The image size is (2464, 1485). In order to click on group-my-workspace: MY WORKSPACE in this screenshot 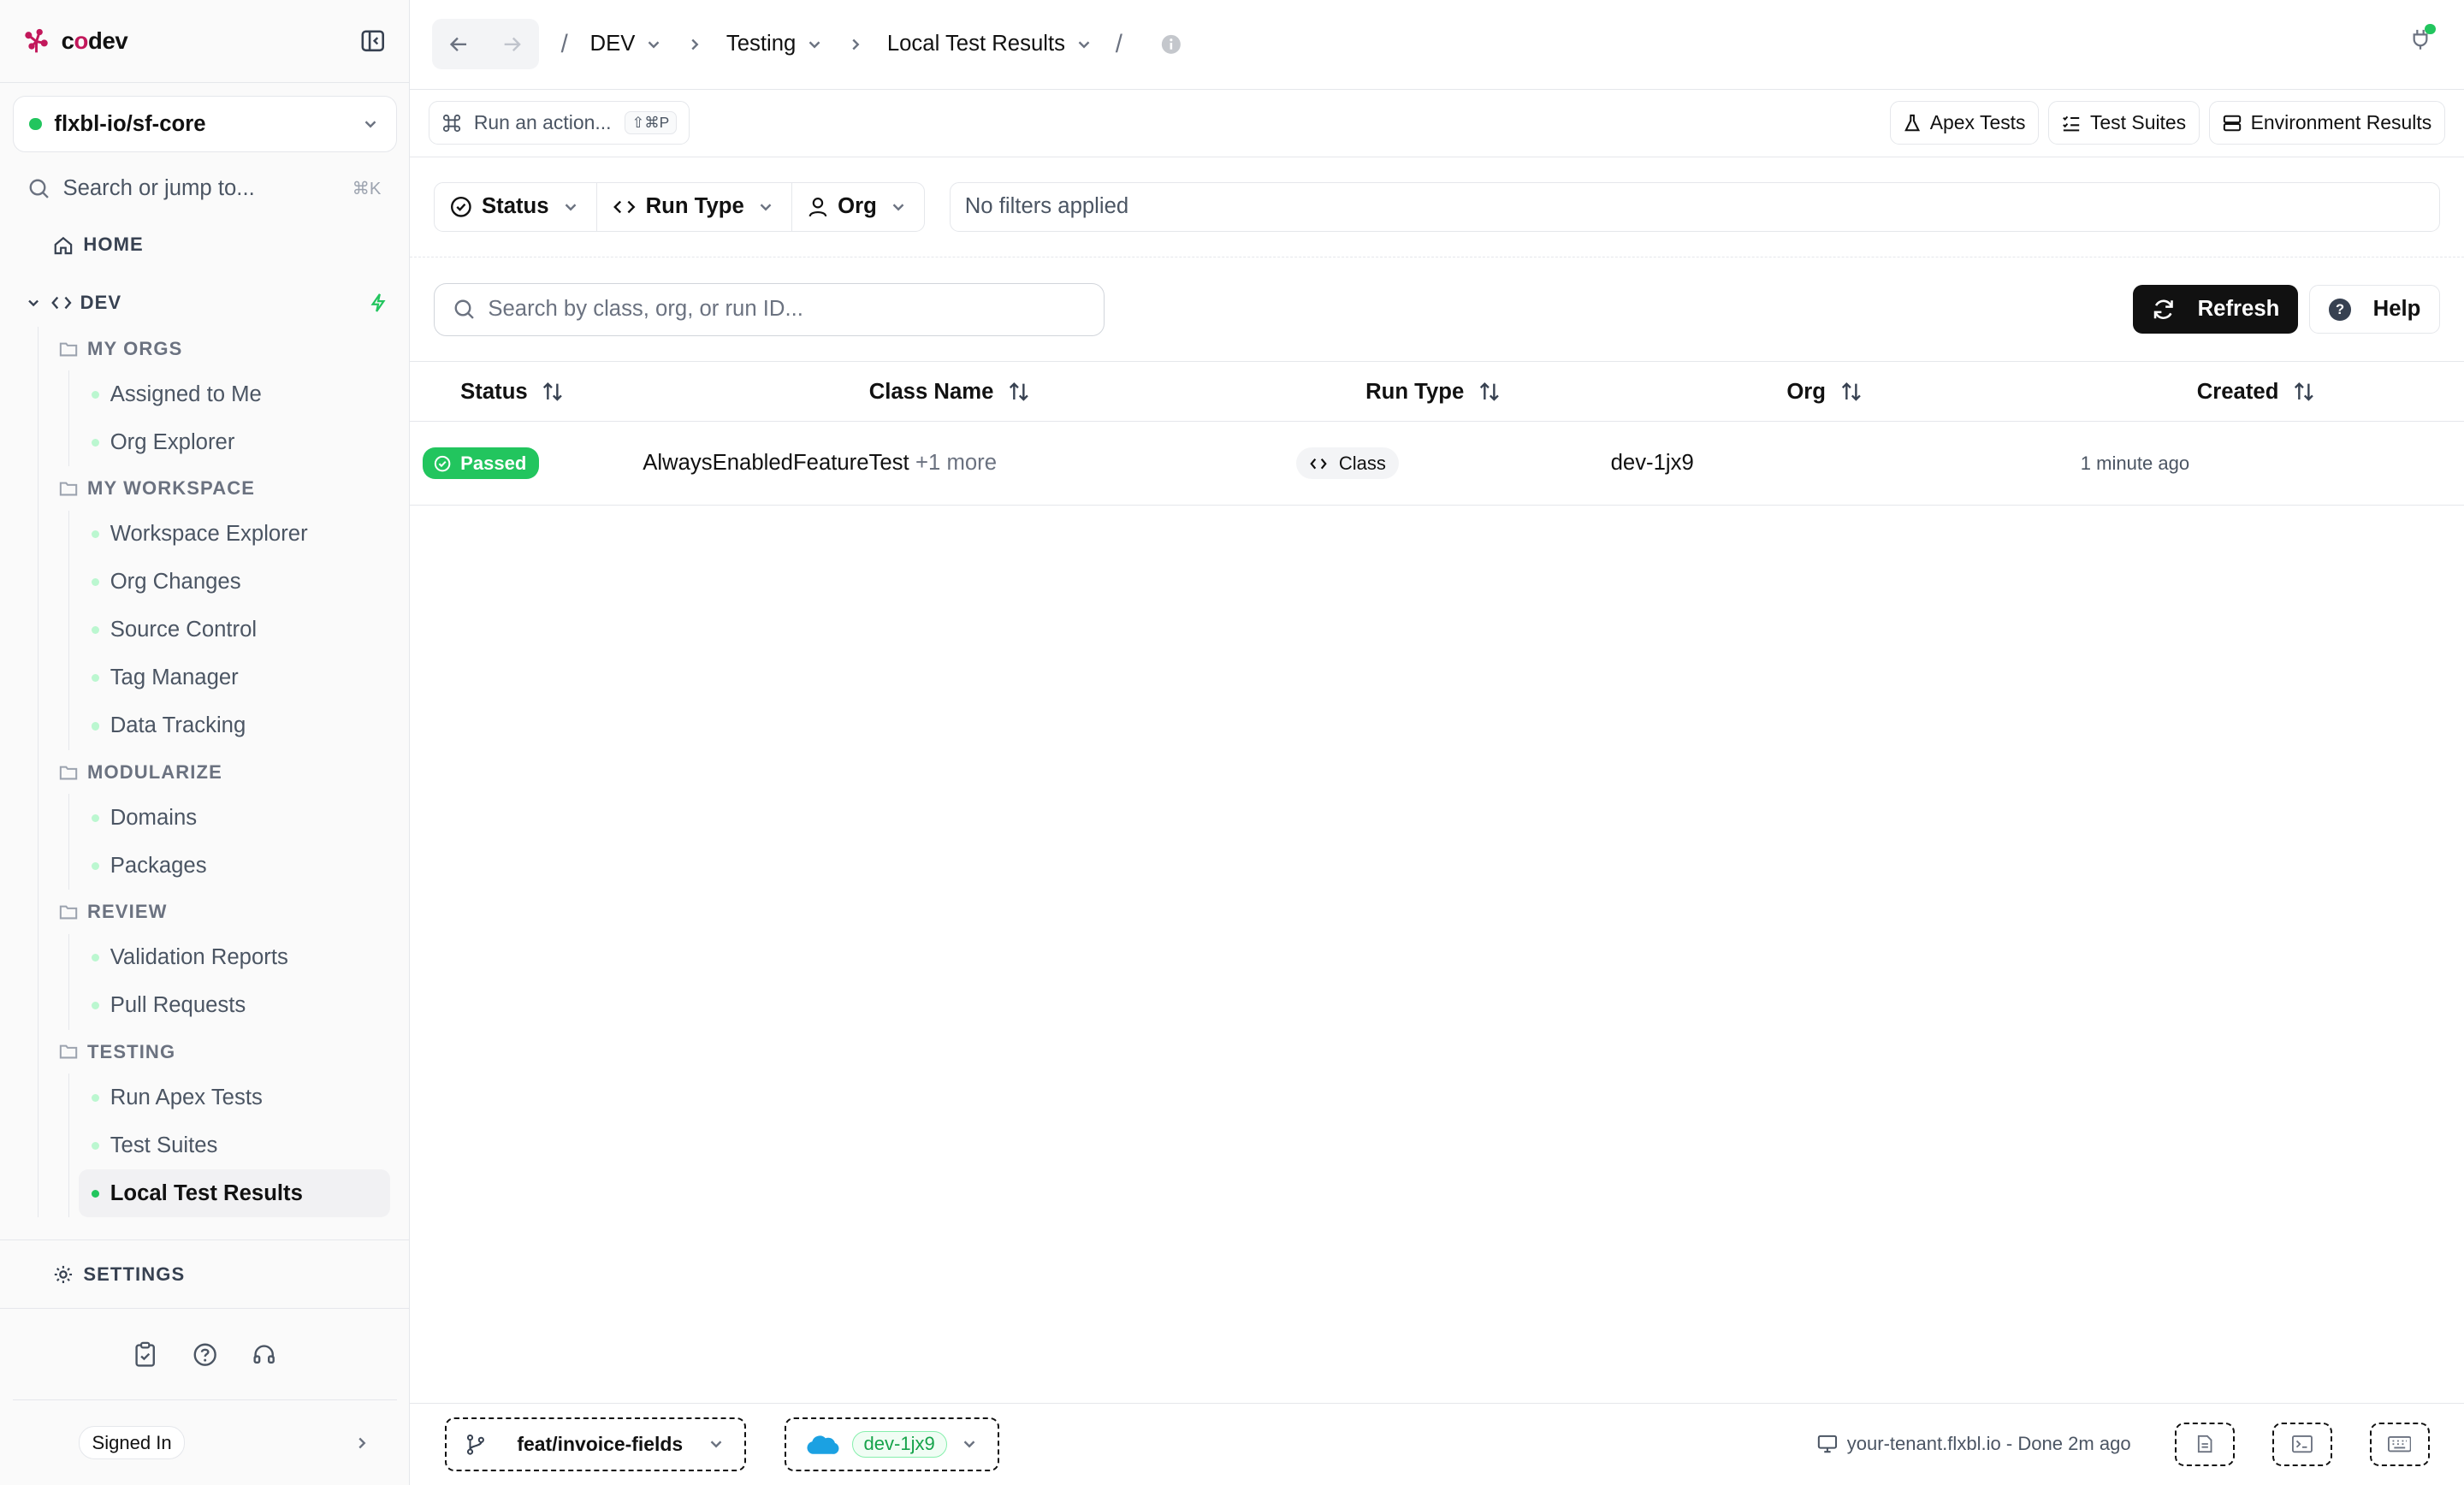, I will do `click(223, 488)`.